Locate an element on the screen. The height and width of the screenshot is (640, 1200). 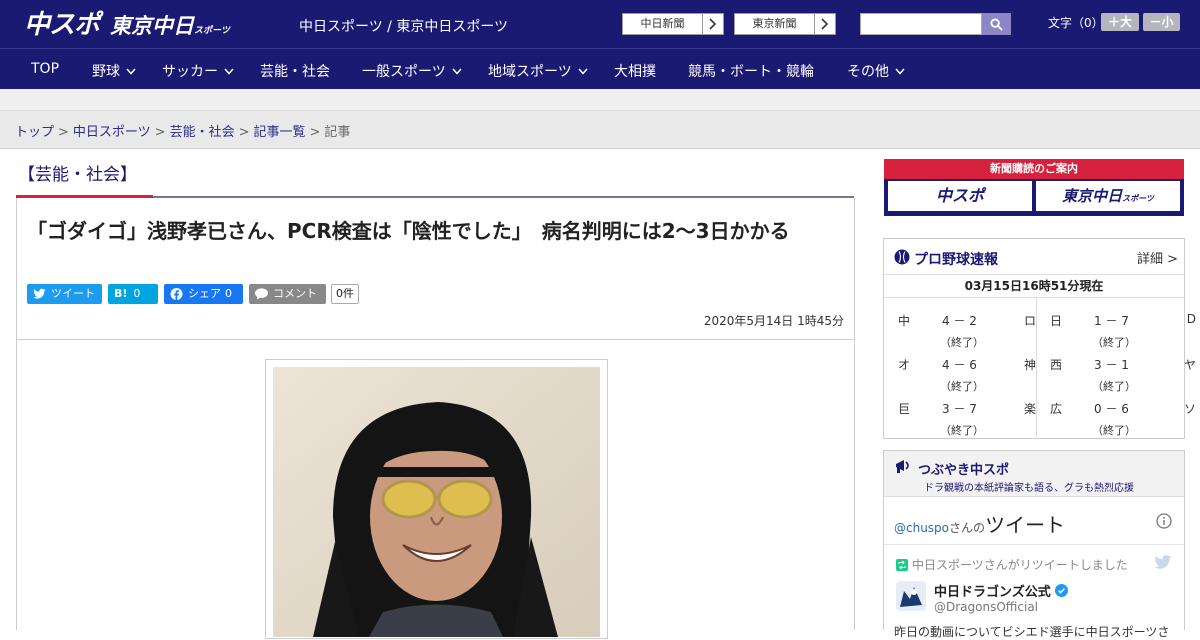
tweet-label: ツイート is located at coordinates (73, 293).